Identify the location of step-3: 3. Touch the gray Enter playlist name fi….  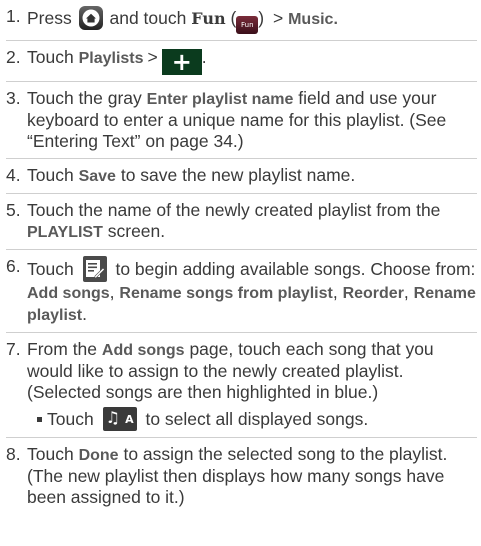
(241, 120).